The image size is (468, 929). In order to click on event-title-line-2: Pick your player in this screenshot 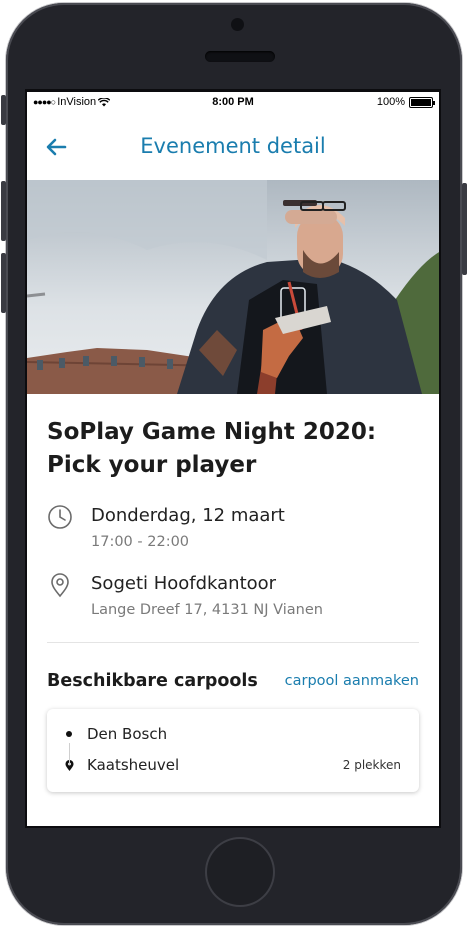, I will do `click(152, 465)`.